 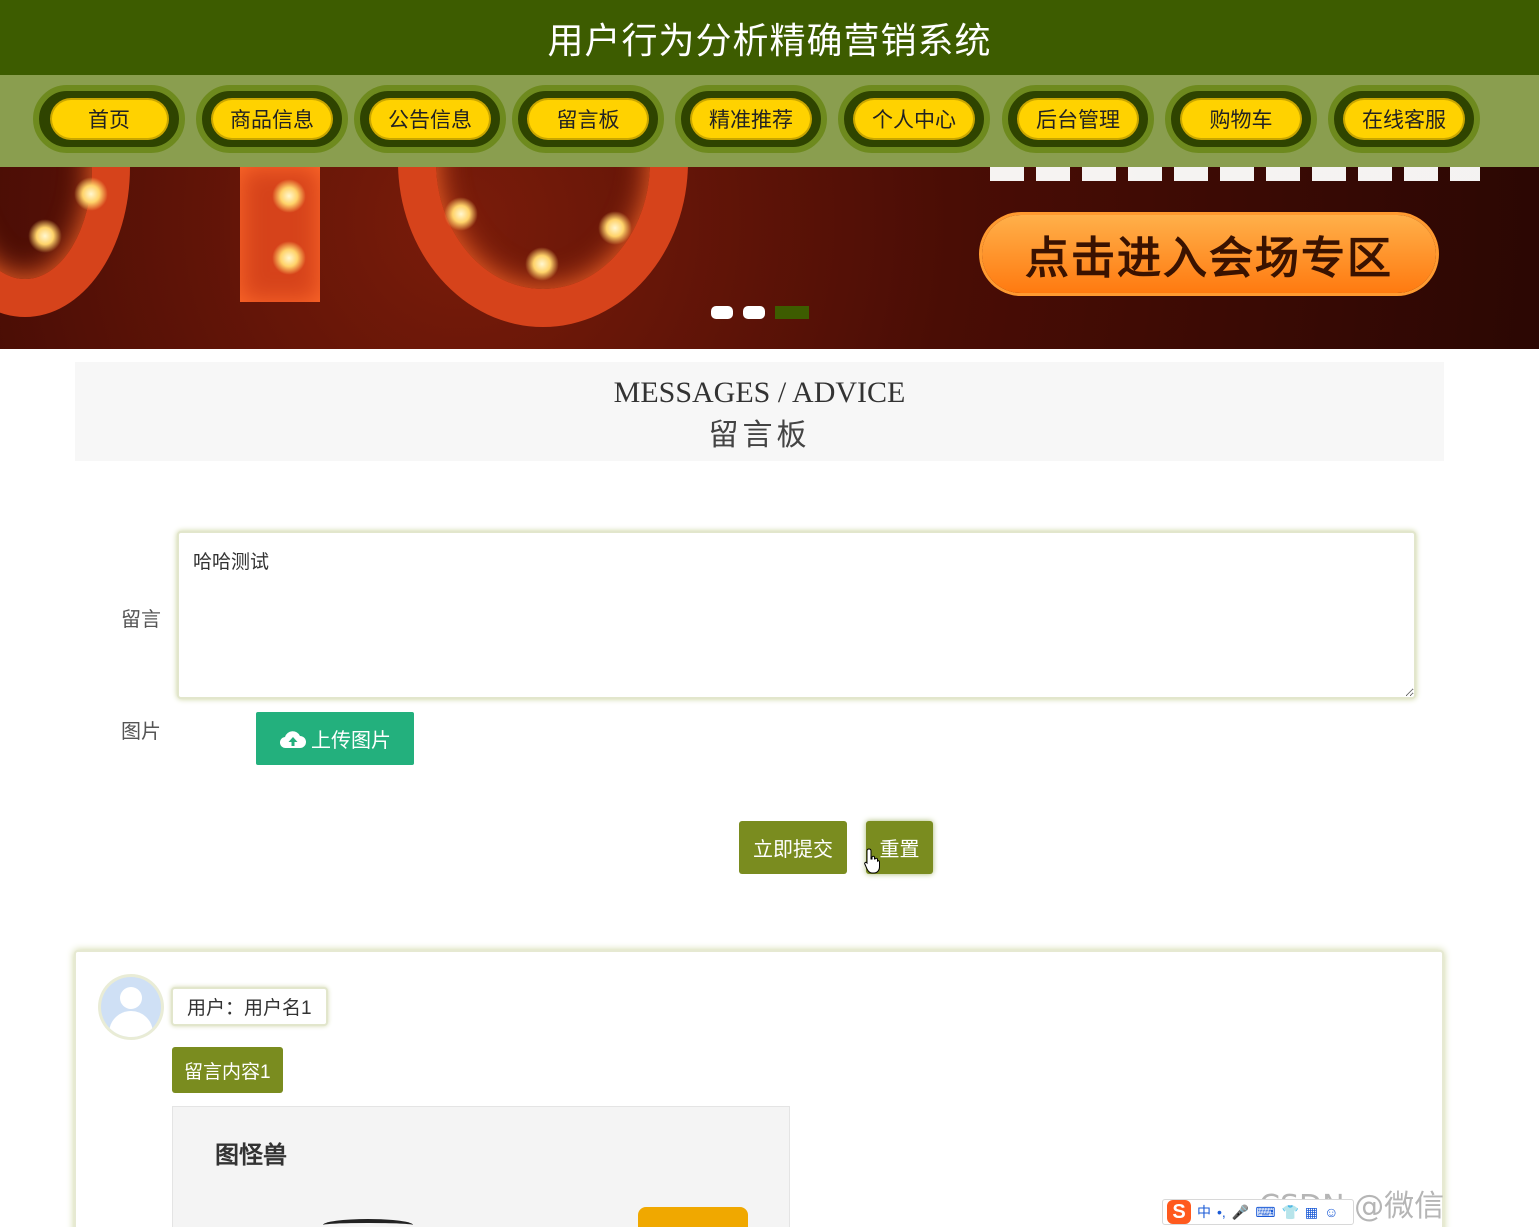 What do you see at coordinates (481, 1166) in the screenshot?
I see `message-image: 图怪兽` at bounding box center [481, 1166].